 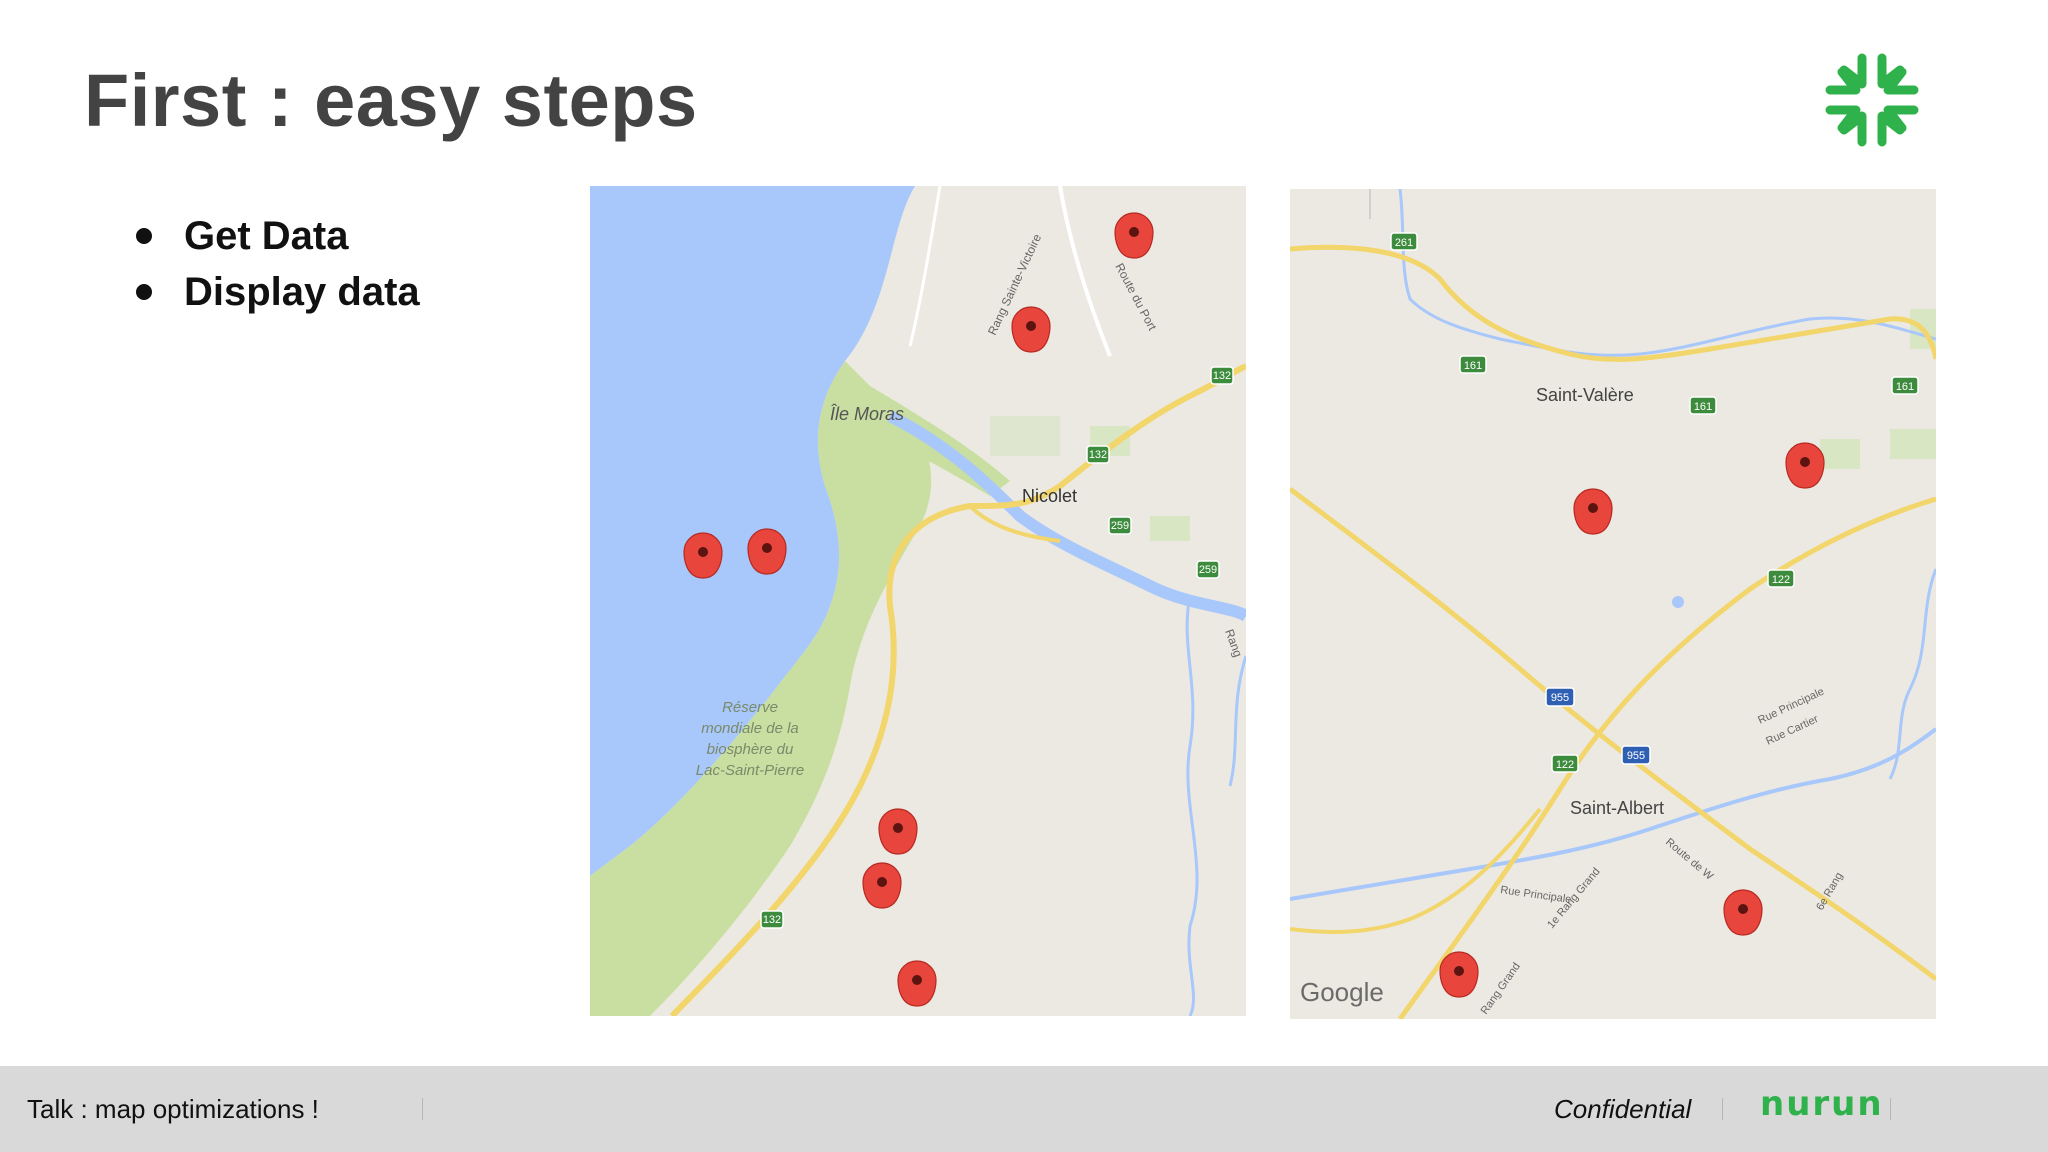 What do you see at coordinates (266, 235) in the screenshot?
I see `bullet-label: Get Data` at bounding box center [266, 235].